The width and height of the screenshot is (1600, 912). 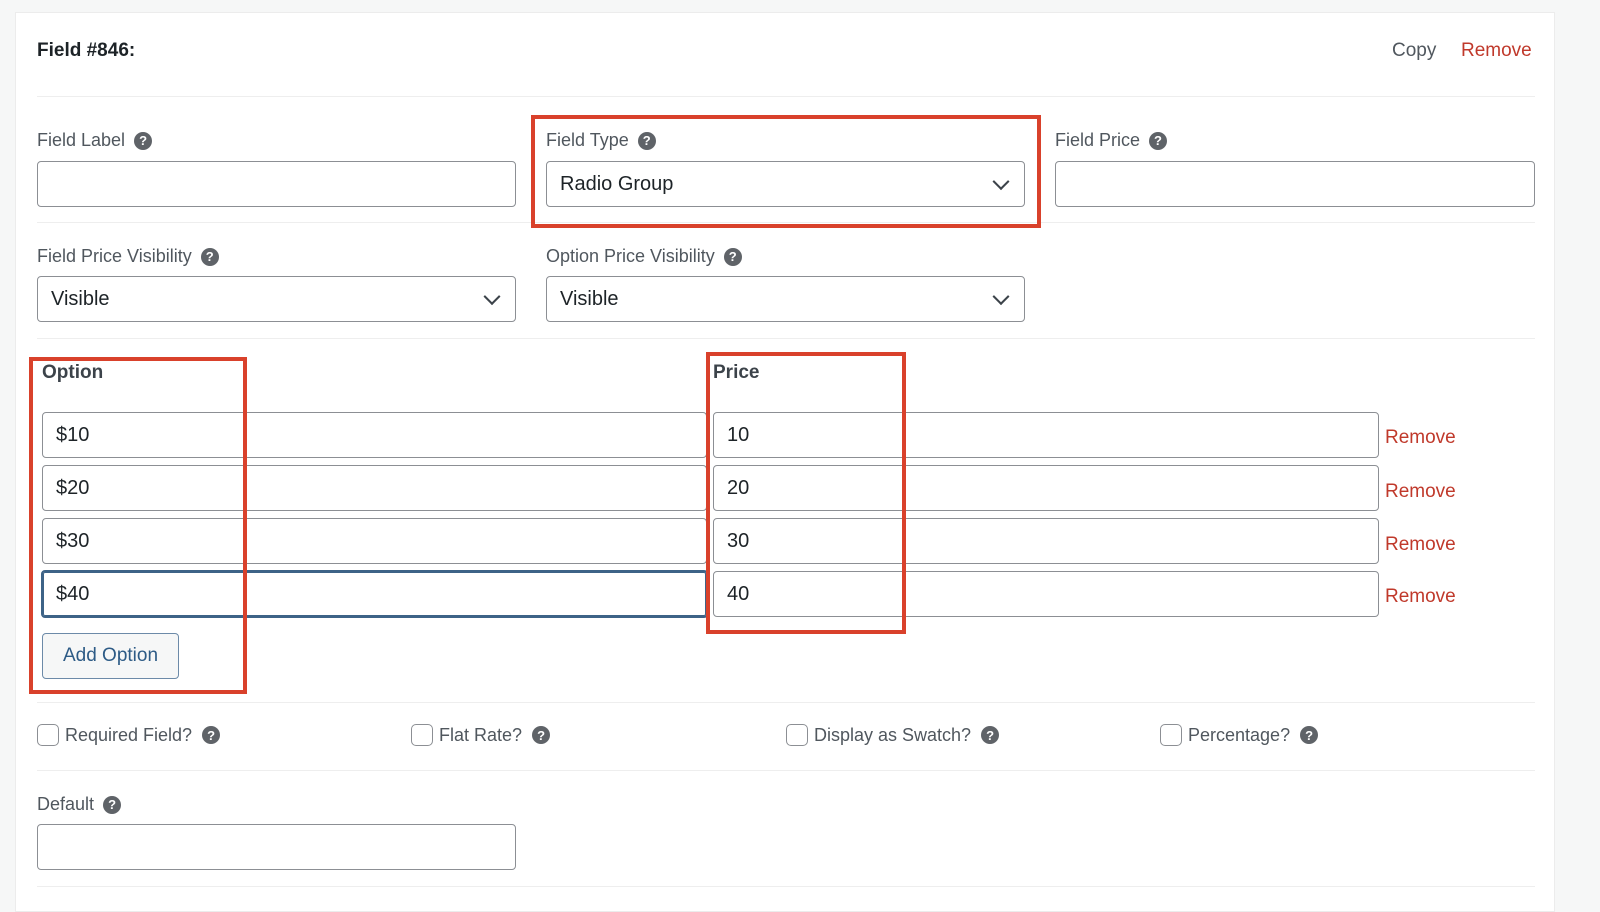 I want to click on price-input: 20, so click(x=1046, y=488).